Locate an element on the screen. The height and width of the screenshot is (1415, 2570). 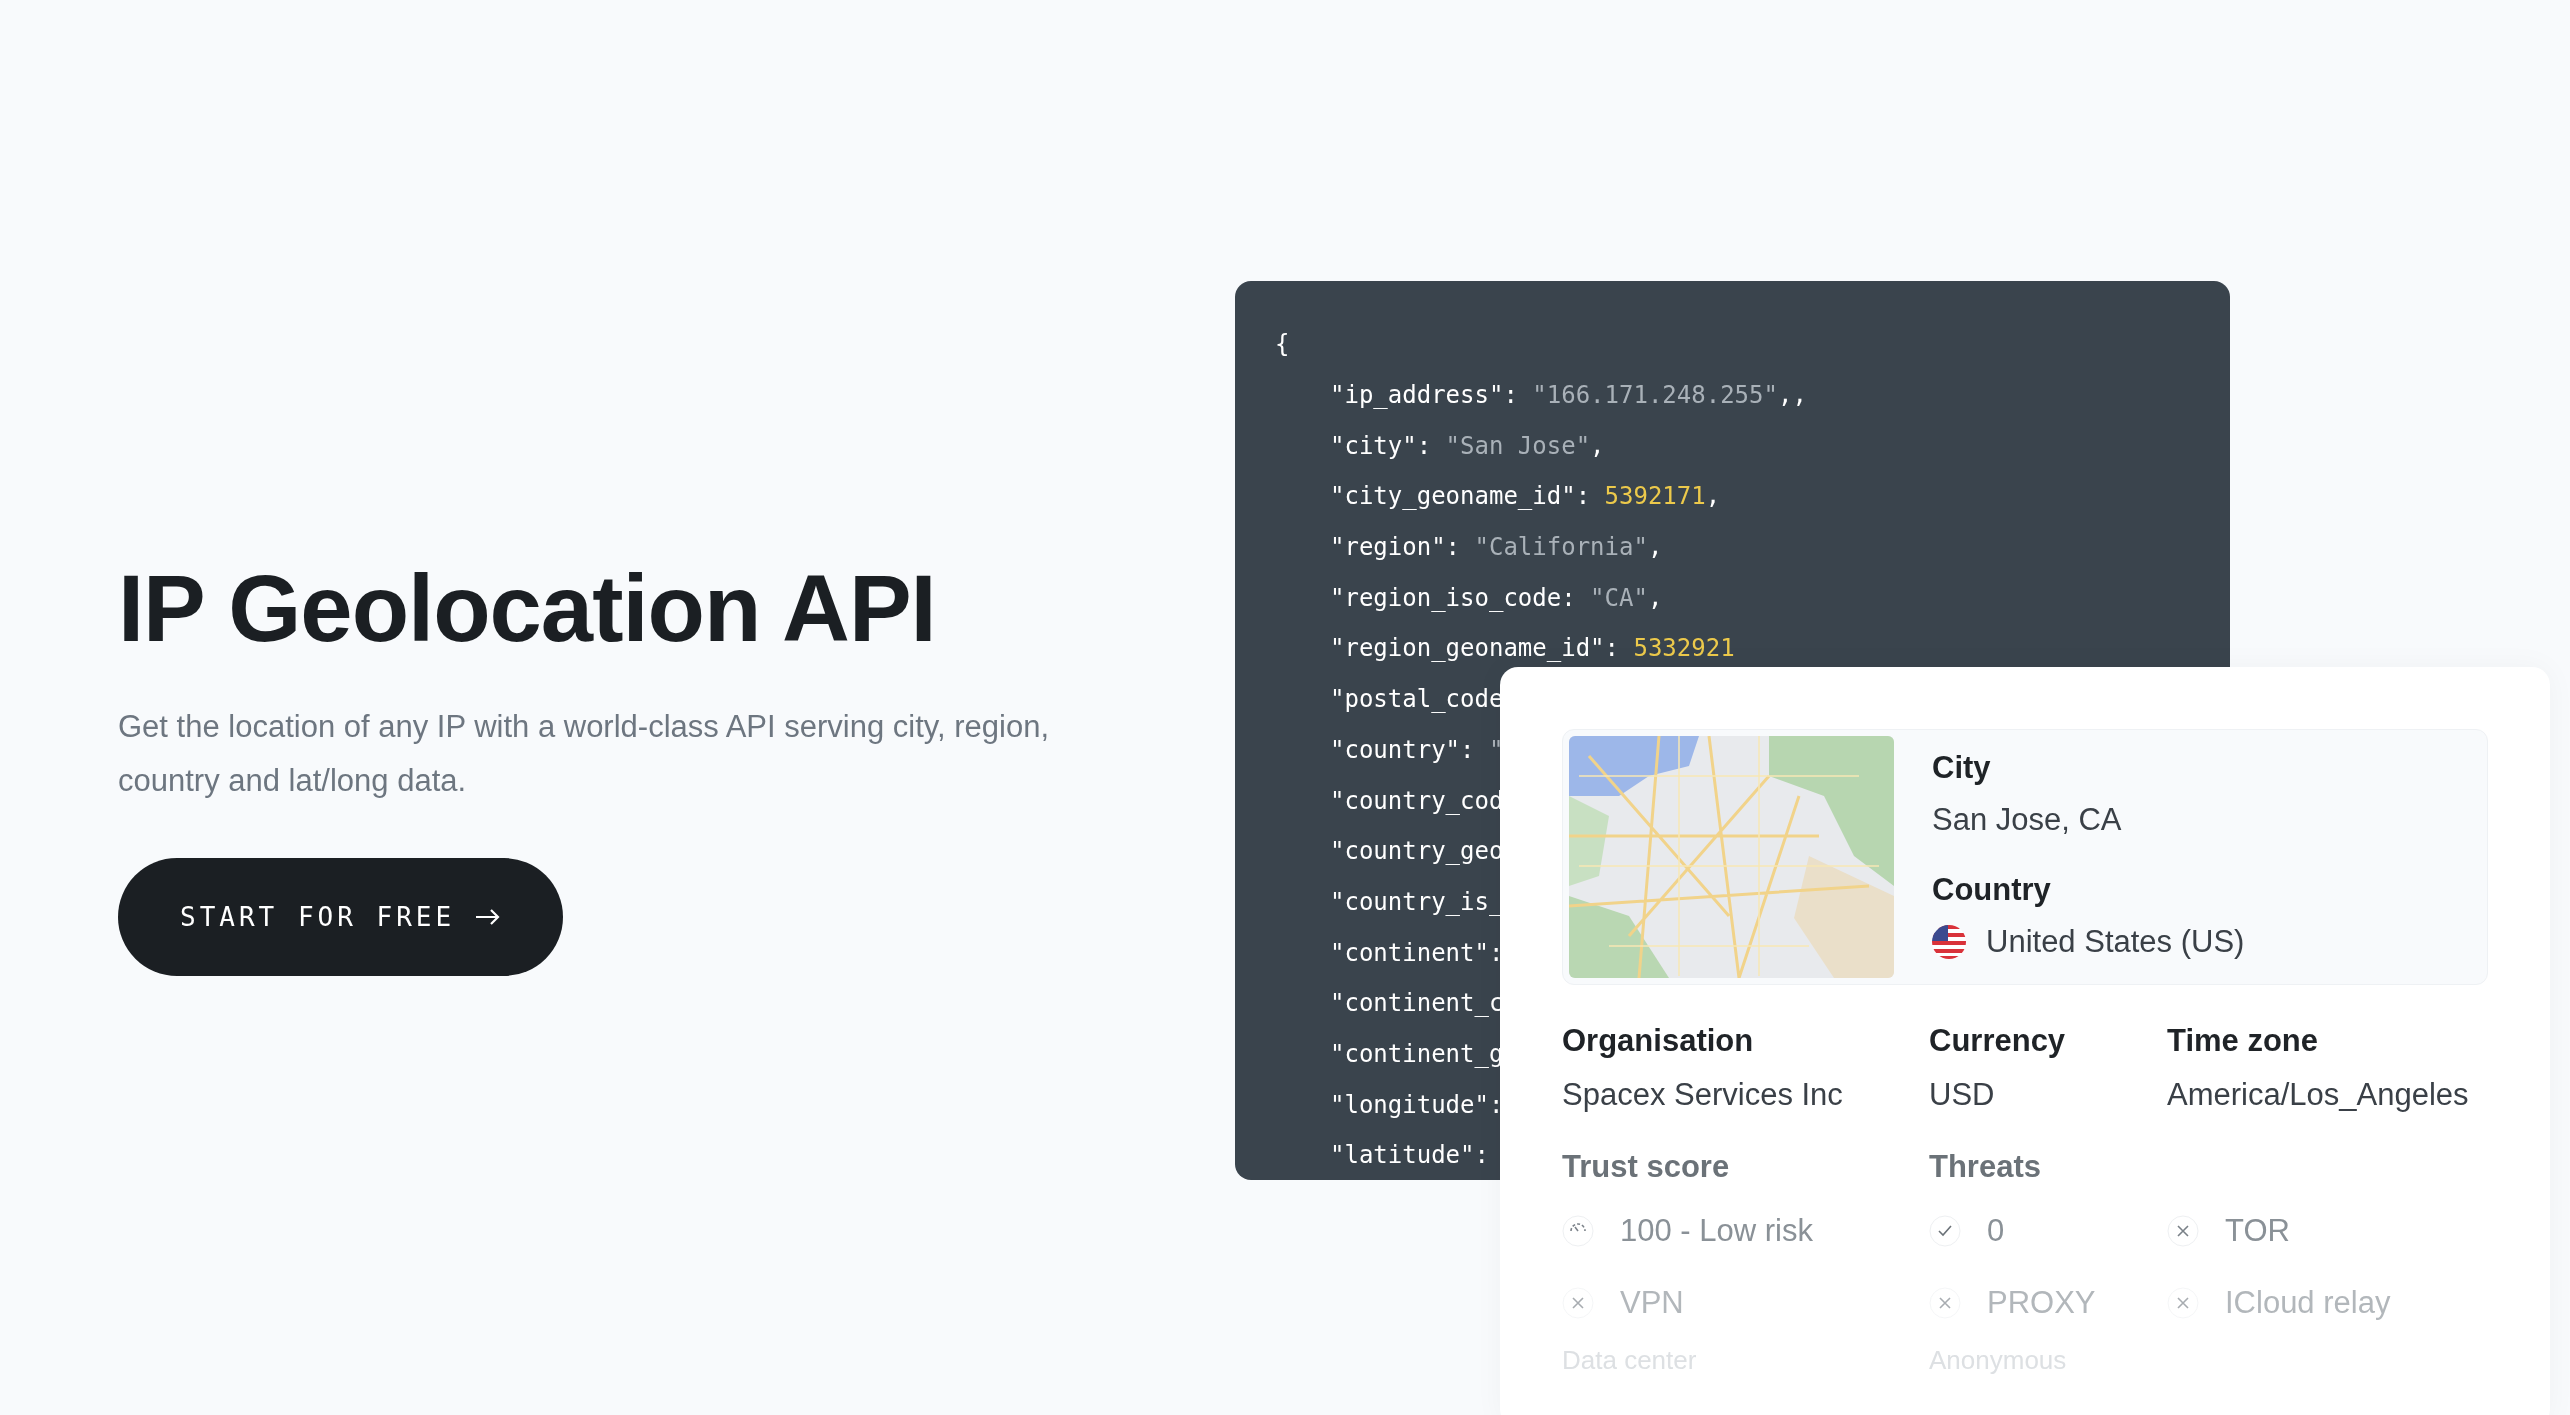
fact-label: Time zone is located at coordinates (2243, 1041).